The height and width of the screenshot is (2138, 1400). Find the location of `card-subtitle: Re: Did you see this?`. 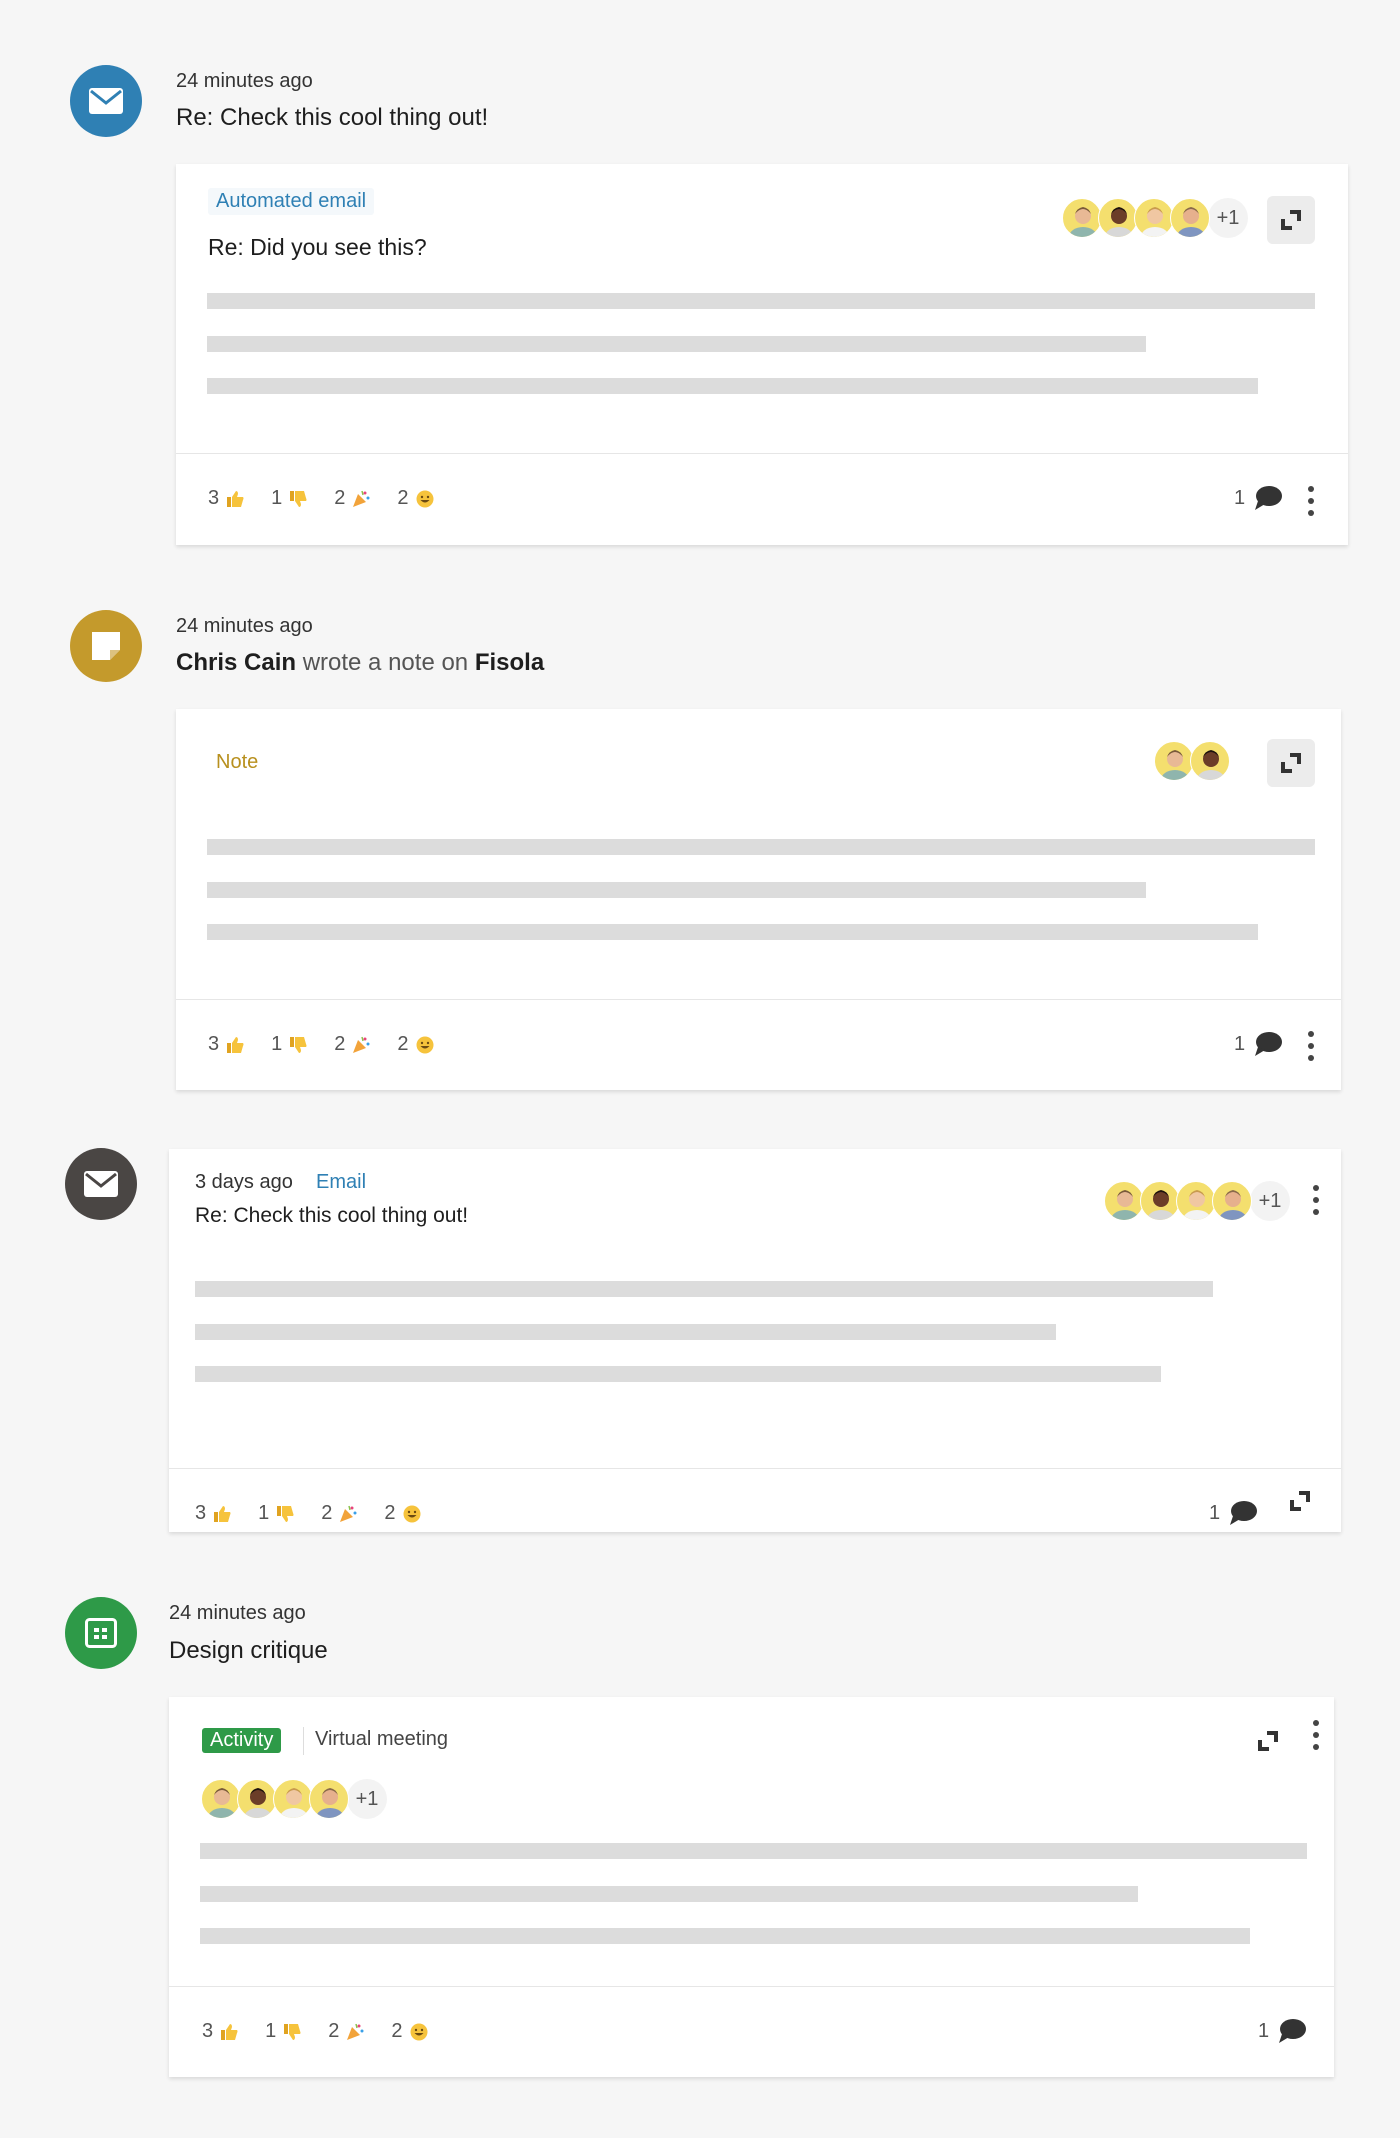

card-subtitle: Re: Did you see this? is located at coordinates (317, 247).